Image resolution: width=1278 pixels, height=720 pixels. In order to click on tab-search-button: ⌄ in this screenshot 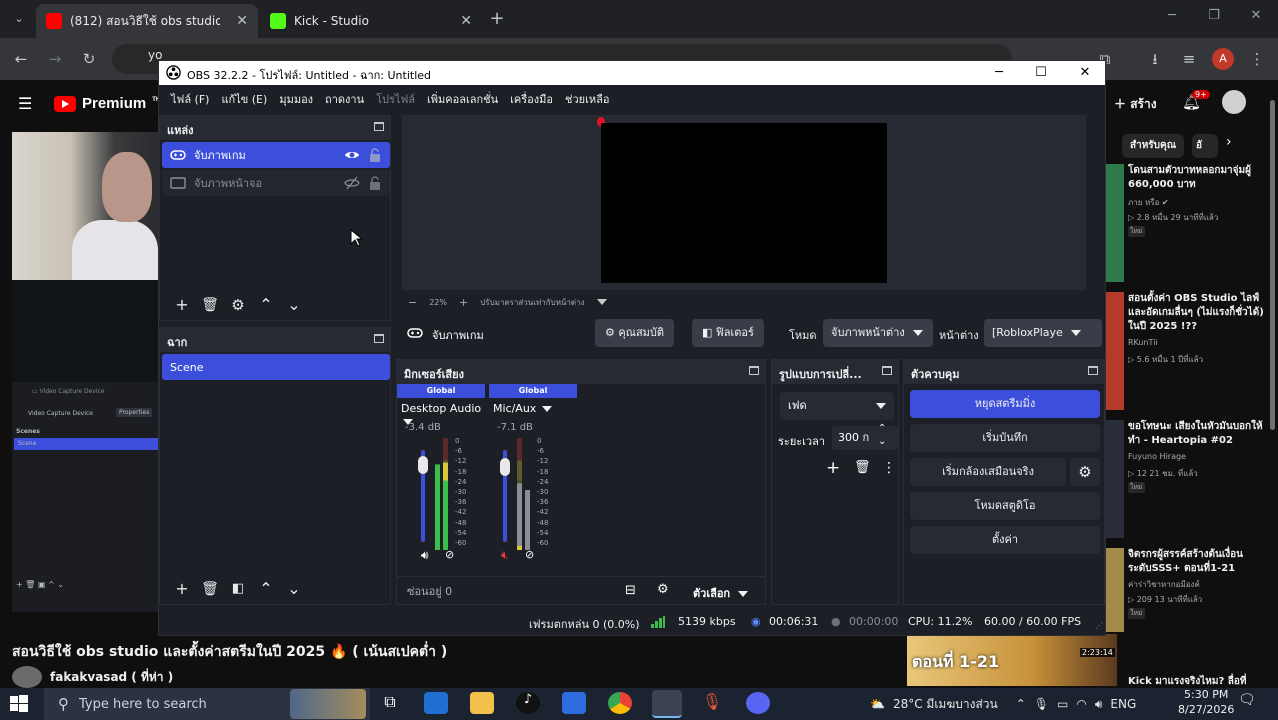, I will do `click(19, 19)`.